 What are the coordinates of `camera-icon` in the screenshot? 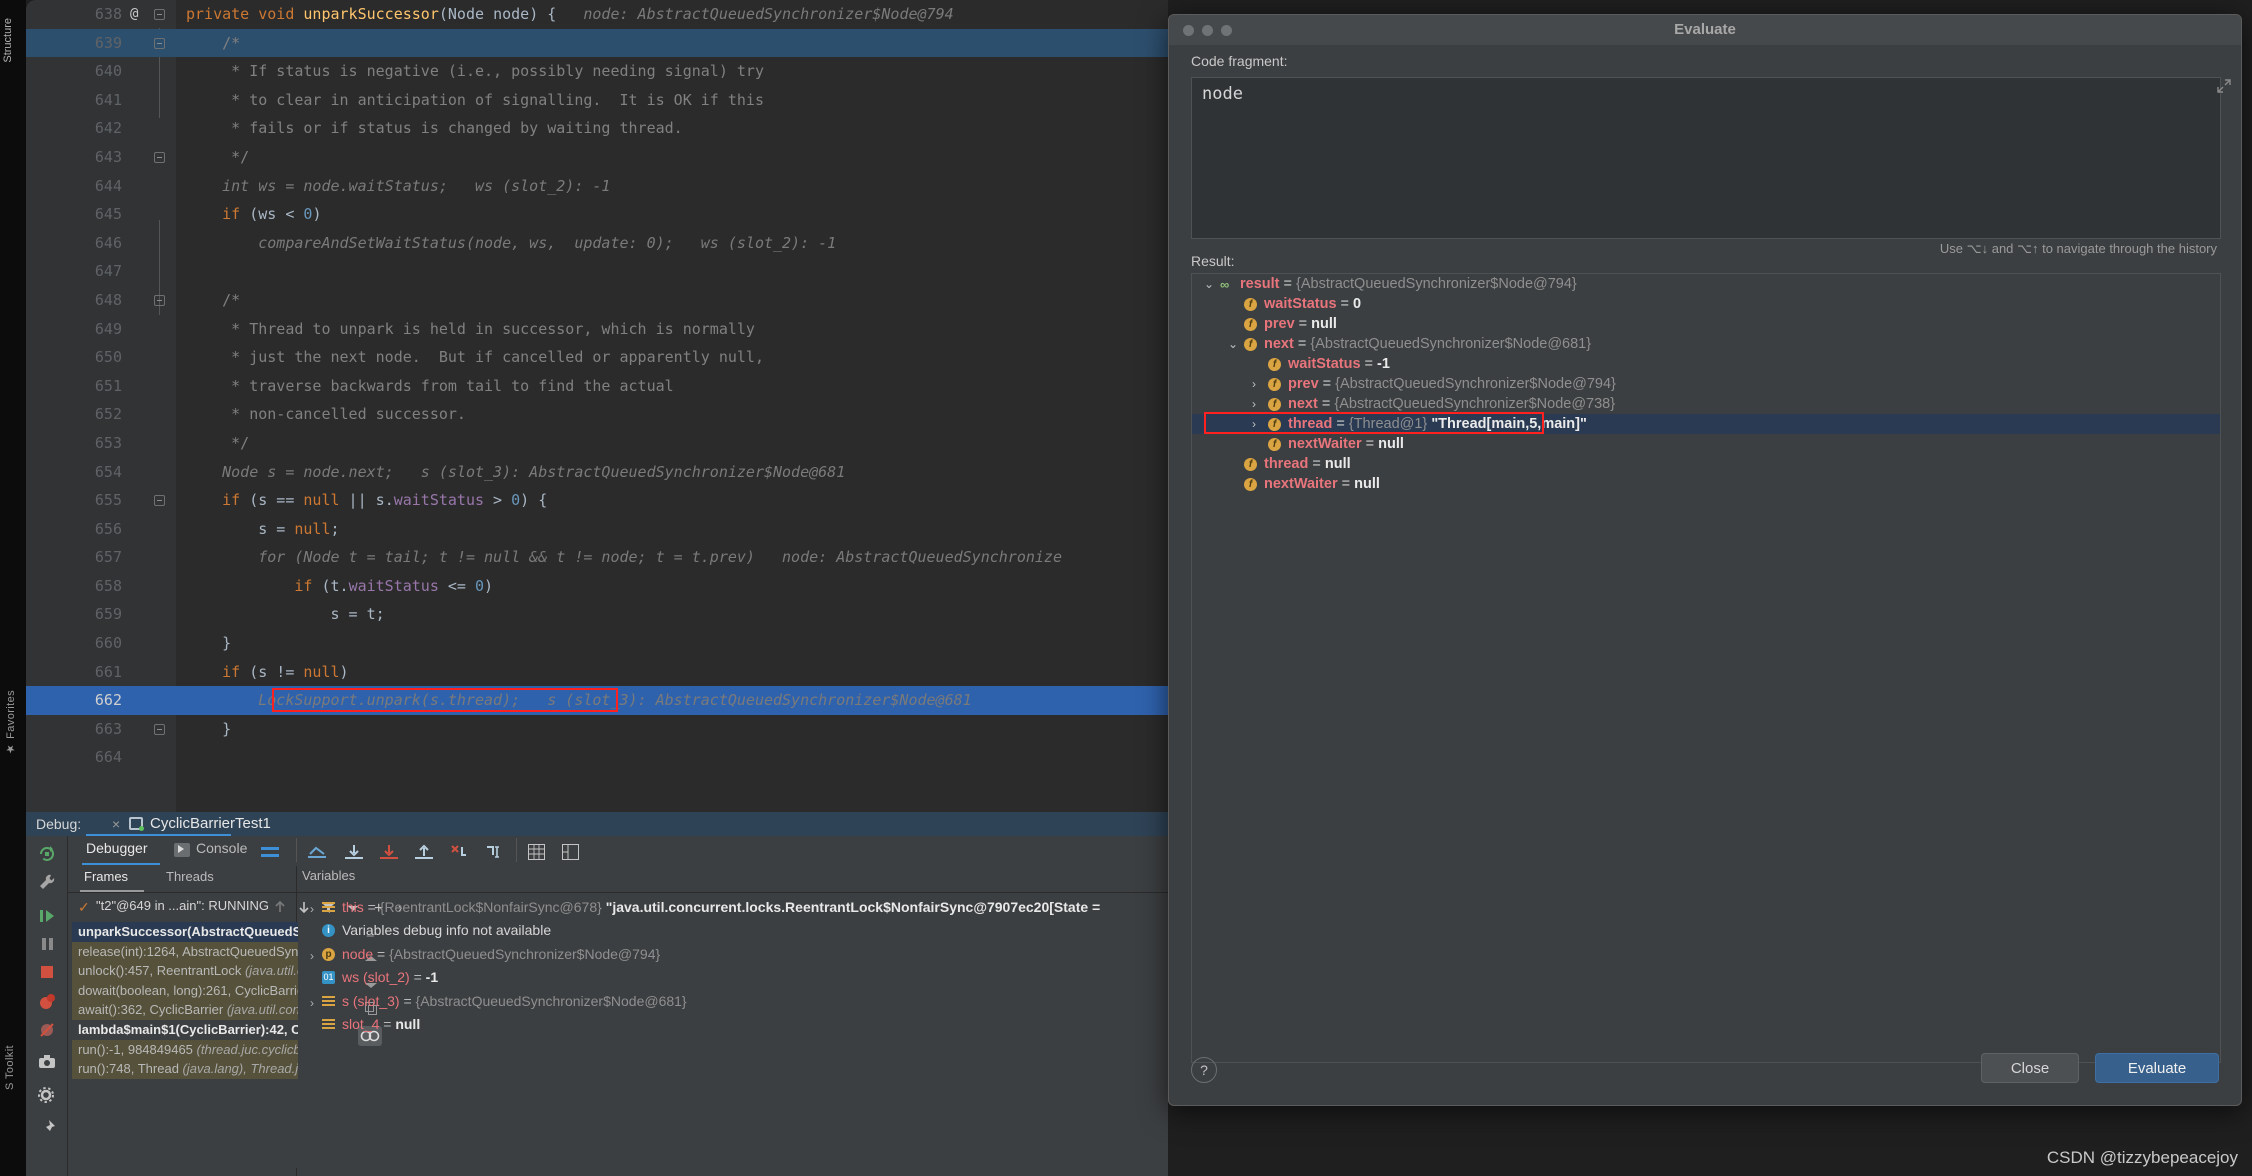 It's located at (47, 1062).